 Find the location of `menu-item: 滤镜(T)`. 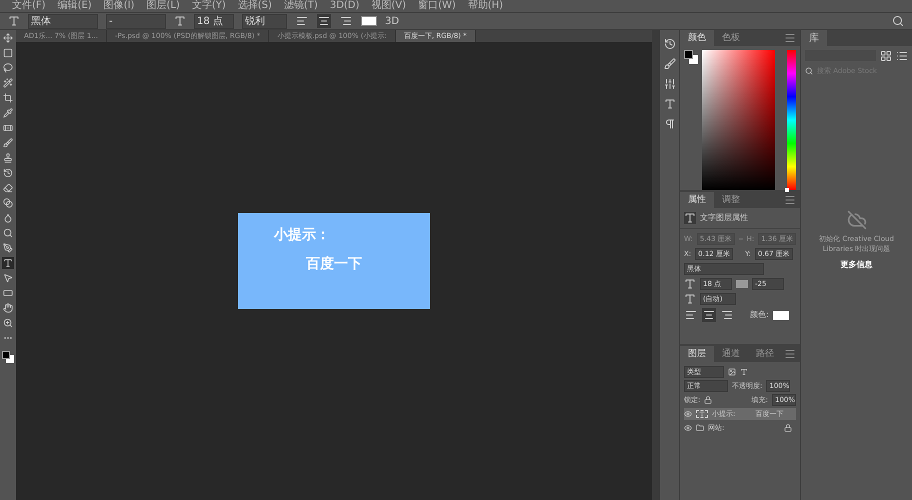

menu-item: 滤镜(T) is located at coordinates (301, 6).